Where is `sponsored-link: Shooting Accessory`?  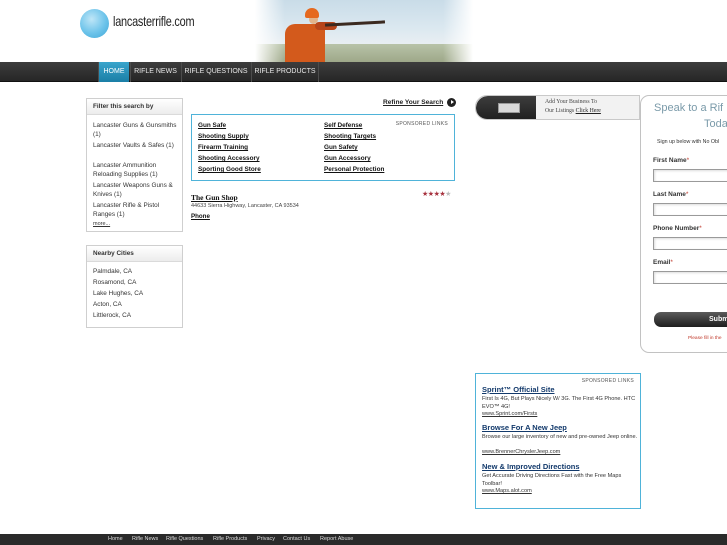
sponsored-link: Shooting Accessory is located at coordinates (229, 158).